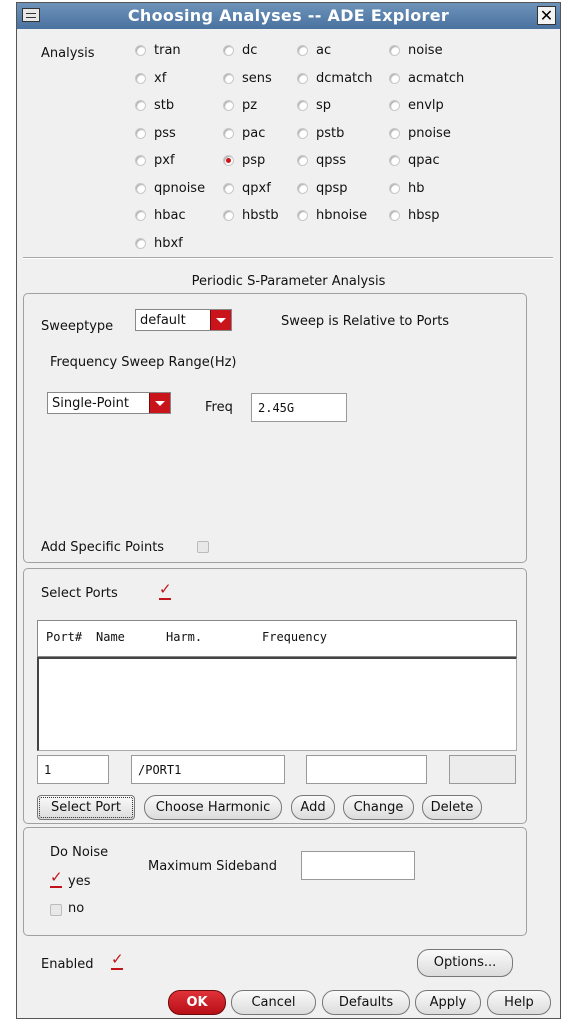 The width and height of the screenshot is (580, 1022). I want to click on defaults-button: Defaults, so click(366, 1002).